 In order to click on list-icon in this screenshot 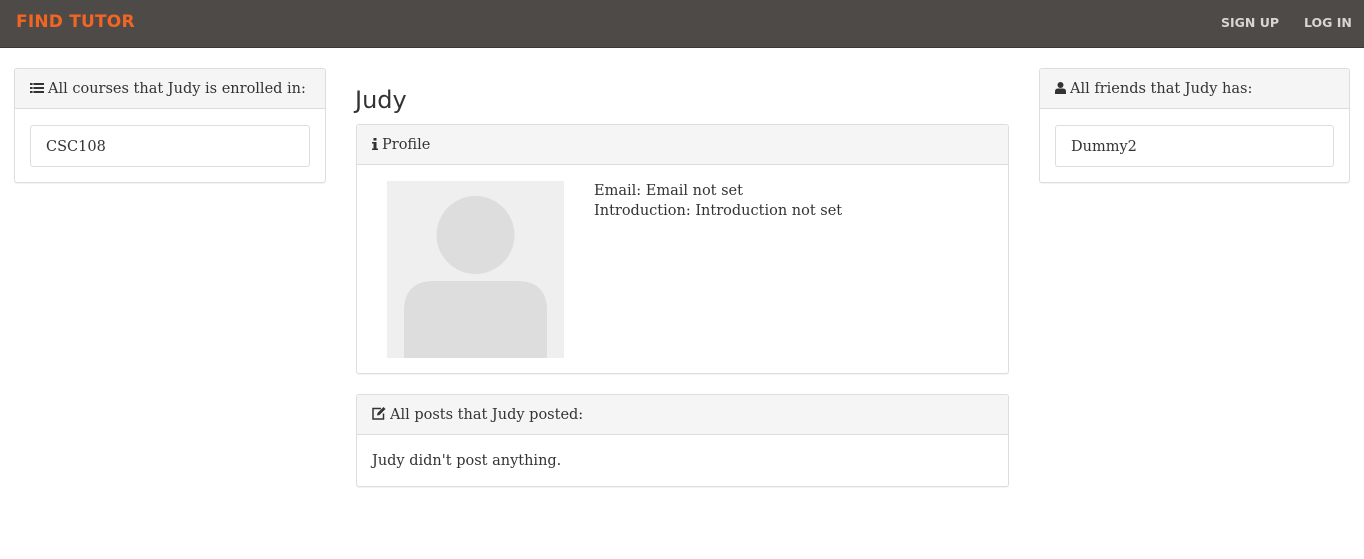, I will do `click(37, 90)`.